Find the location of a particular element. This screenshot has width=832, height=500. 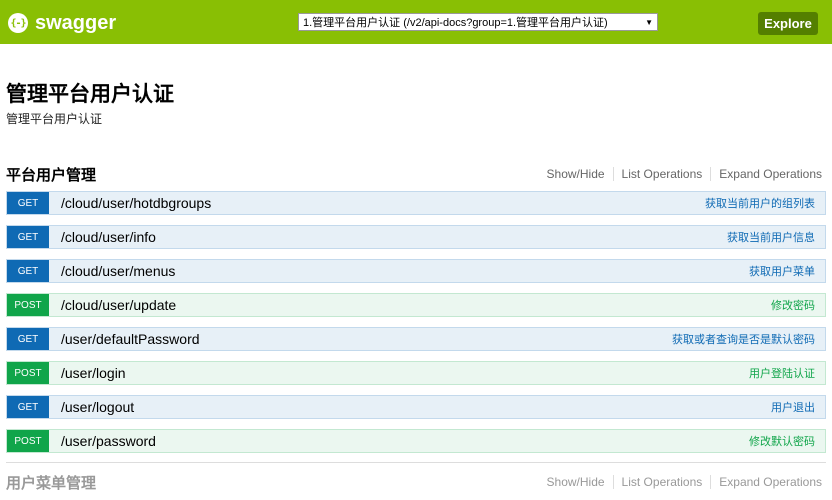

api-description: 管理平台用户认证 is located at coordinates (54, 119).